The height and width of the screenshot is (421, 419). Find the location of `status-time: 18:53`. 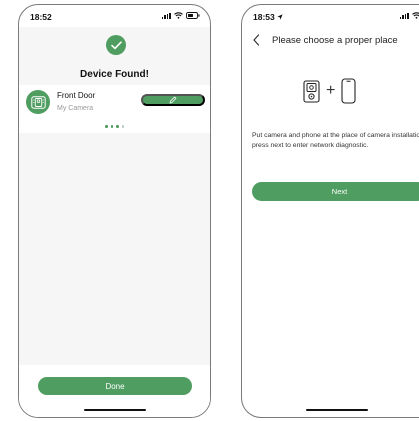

status-time: 18:53 is located at coordinates (268, 17).